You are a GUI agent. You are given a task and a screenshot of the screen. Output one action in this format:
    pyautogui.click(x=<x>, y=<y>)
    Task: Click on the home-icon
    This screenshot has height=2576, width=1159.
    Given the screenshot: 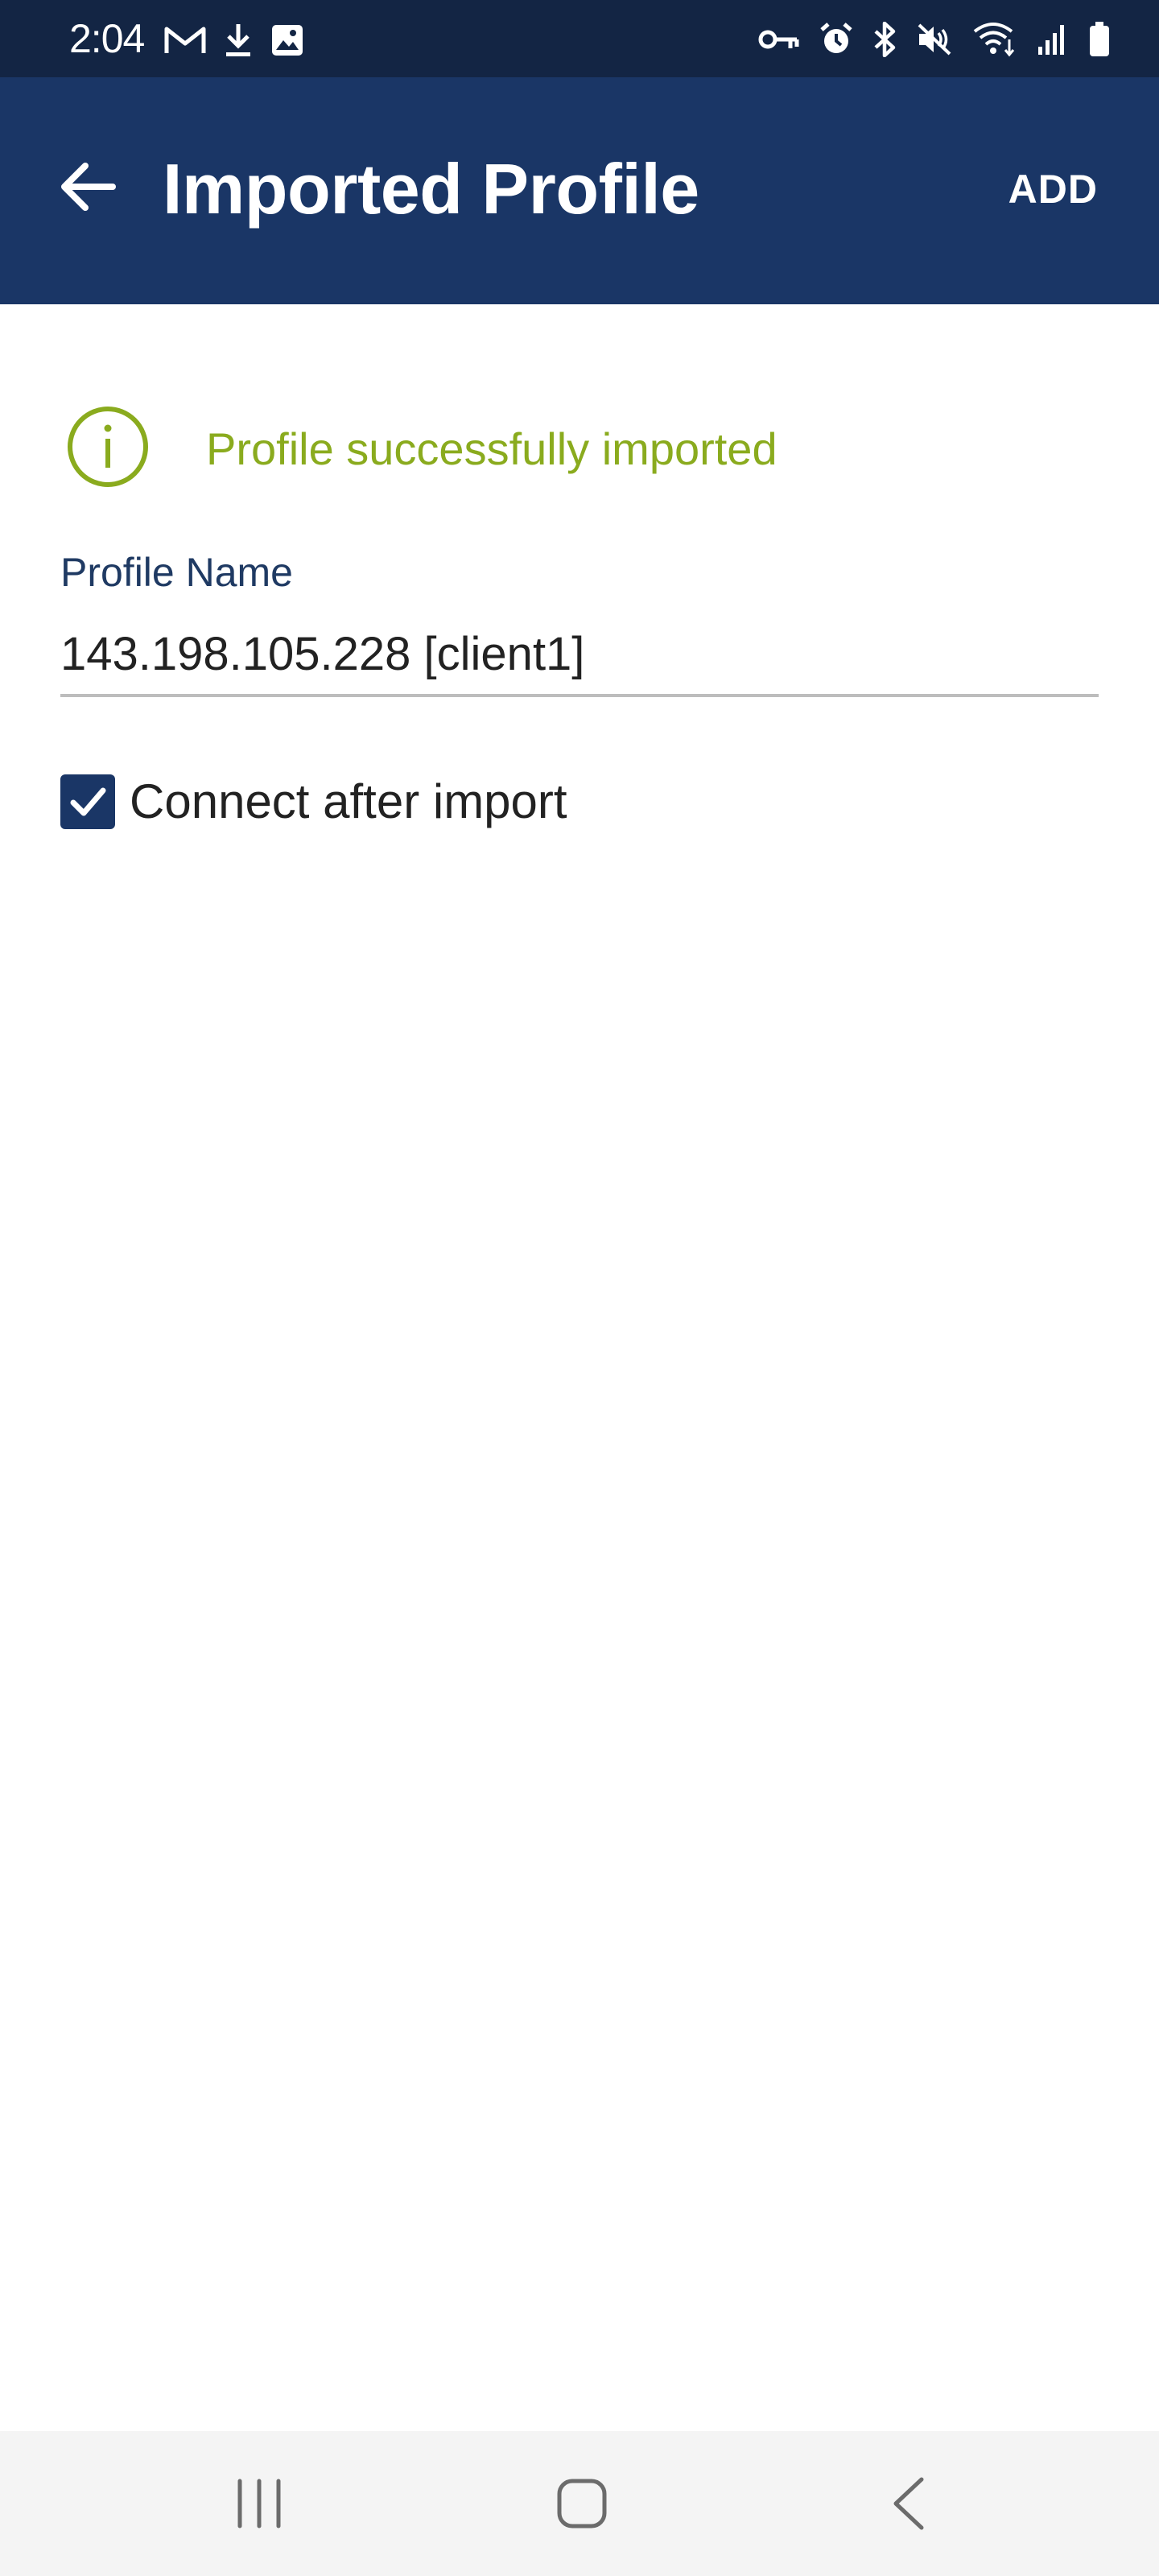 What is the action you would take?
    pyautogui.click(x=582, y=2504)
    